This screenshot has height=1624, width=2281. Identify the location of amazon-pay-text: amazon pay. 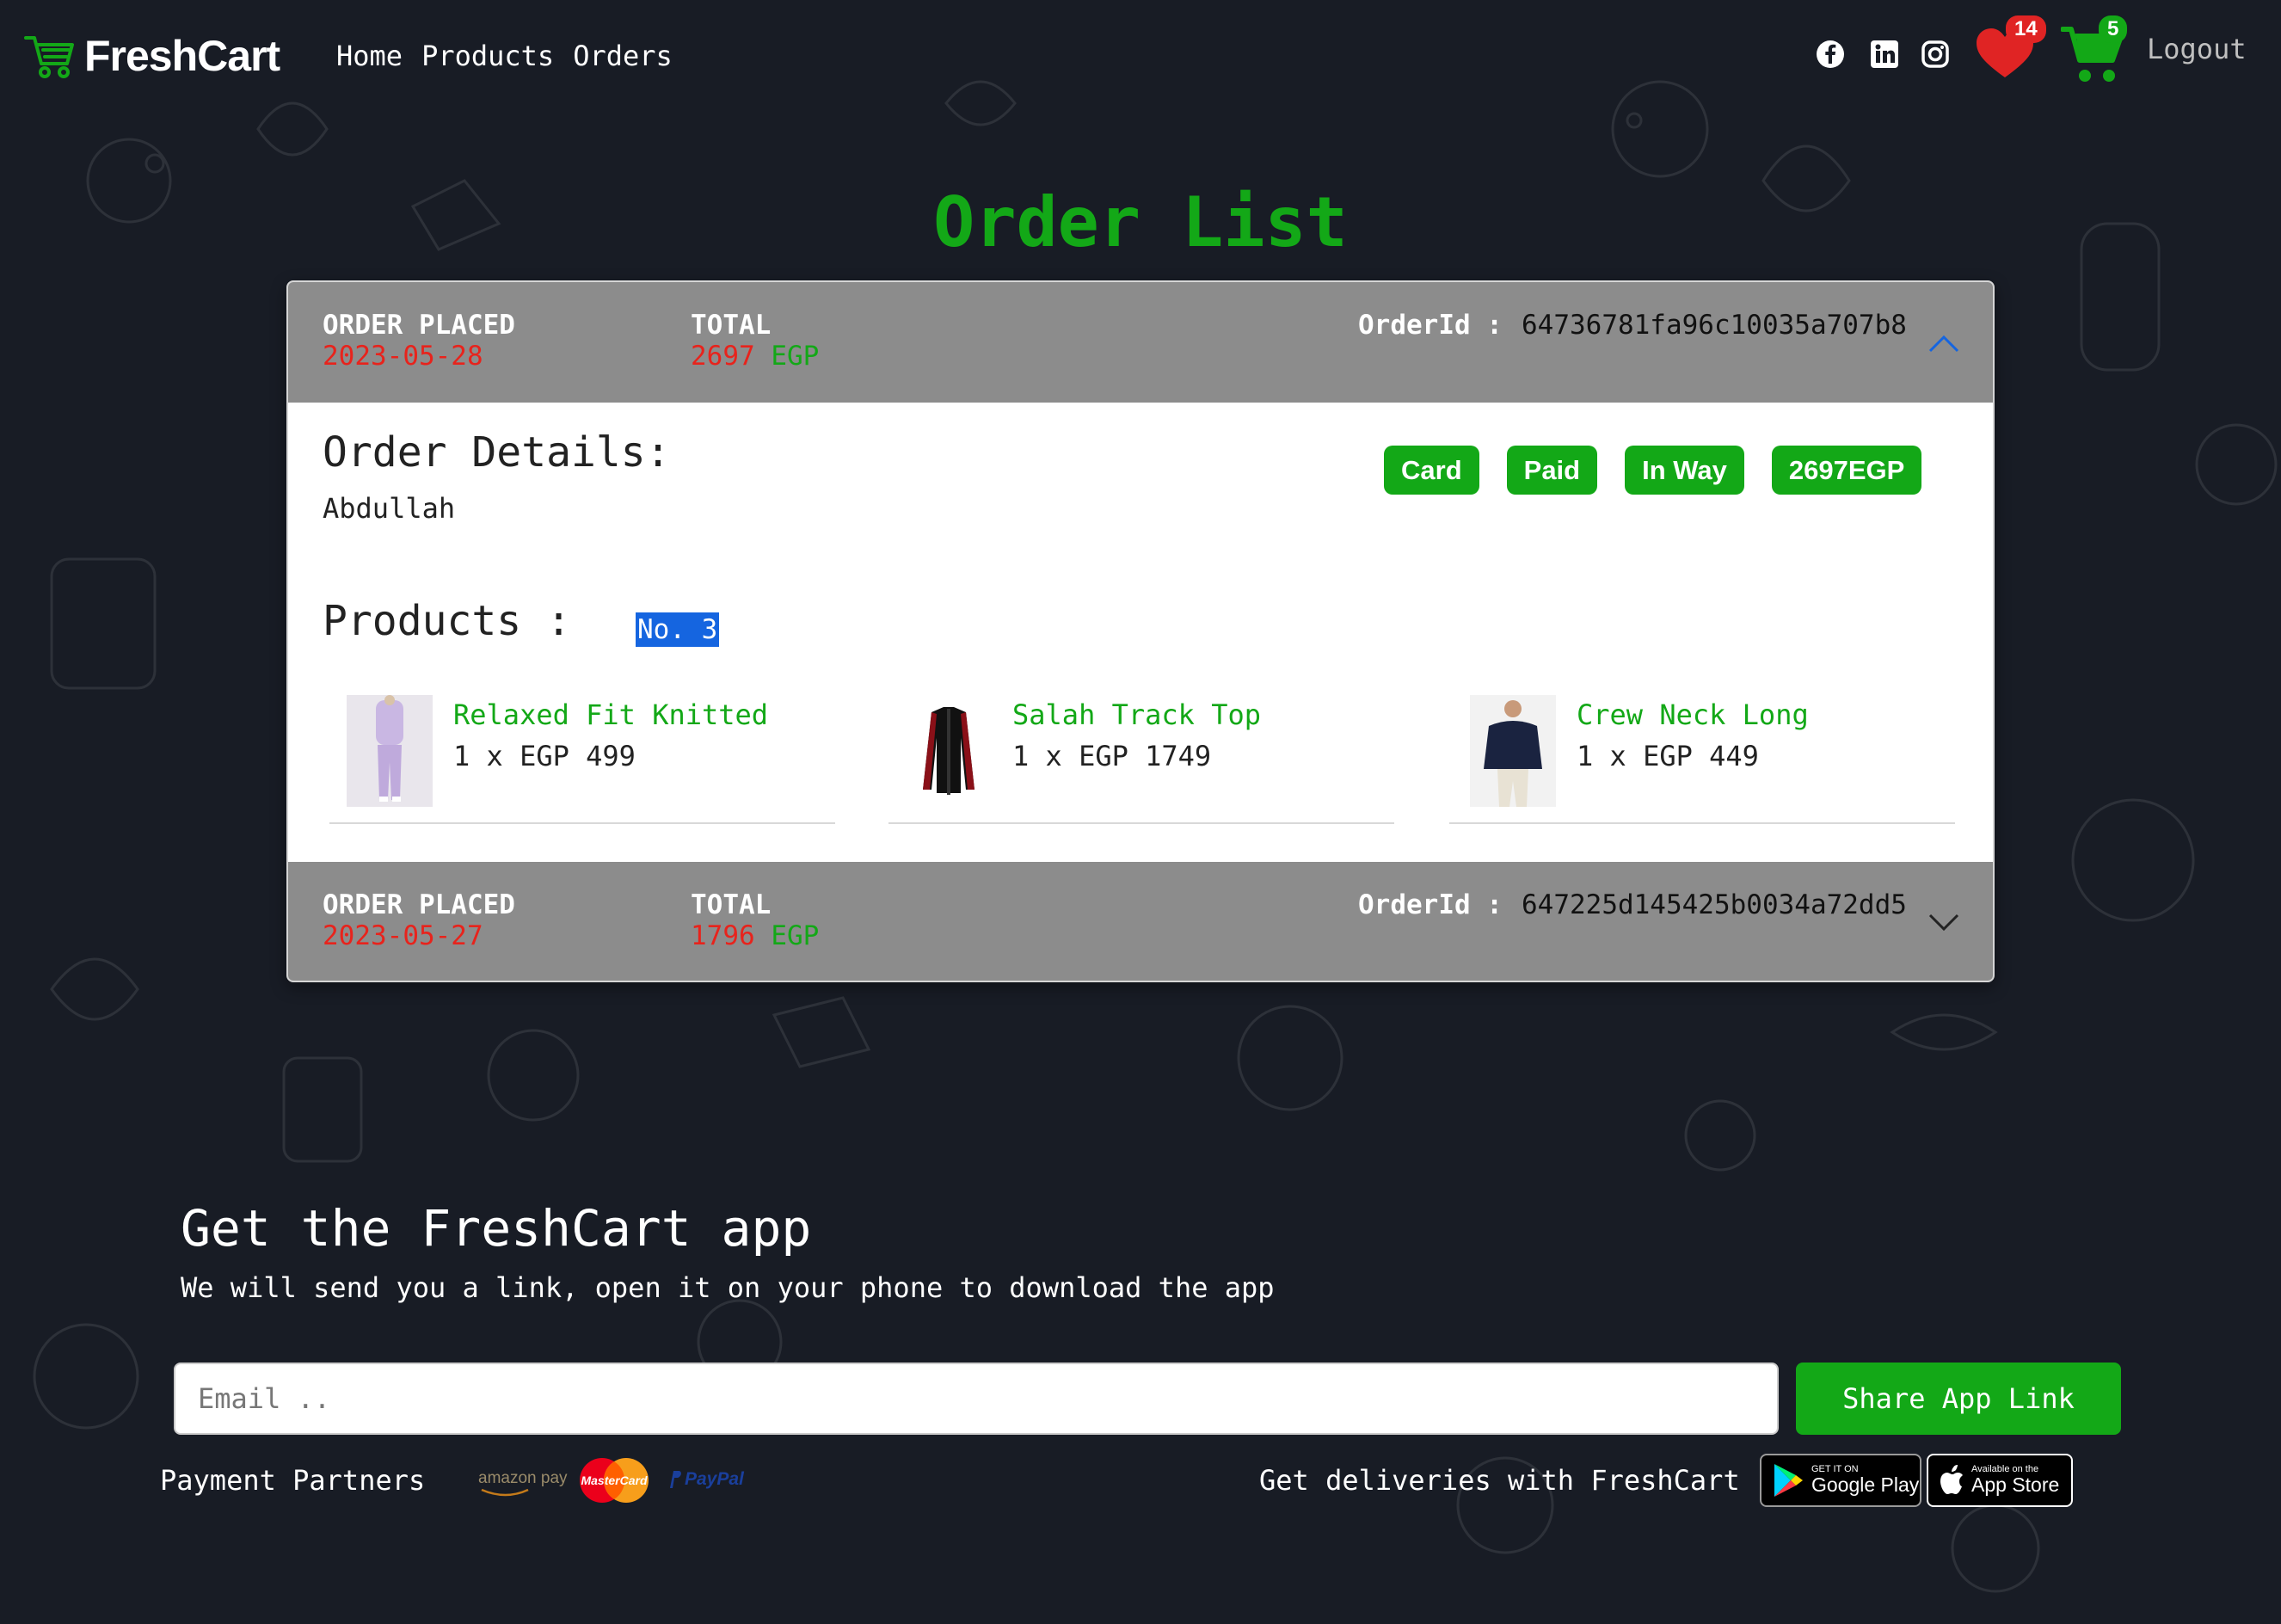
(523, 1478).